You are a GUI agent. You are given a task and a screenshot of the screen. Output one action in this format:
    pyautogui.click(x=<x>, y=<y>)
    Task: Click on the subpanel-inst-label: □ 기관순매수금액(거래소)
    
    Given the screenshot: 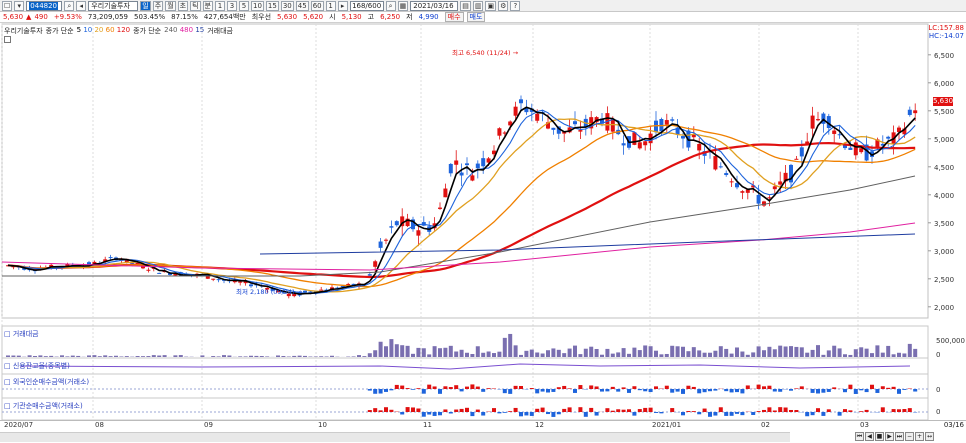 What is the action you would take?
    pyautogui.click(x=43, y=406)
    